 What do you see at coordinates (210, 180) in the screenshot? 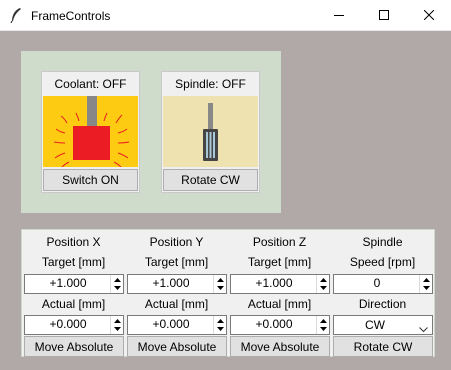
I see `spindle-rotate-button: Rotate CW` at bounding box center [210, 180].